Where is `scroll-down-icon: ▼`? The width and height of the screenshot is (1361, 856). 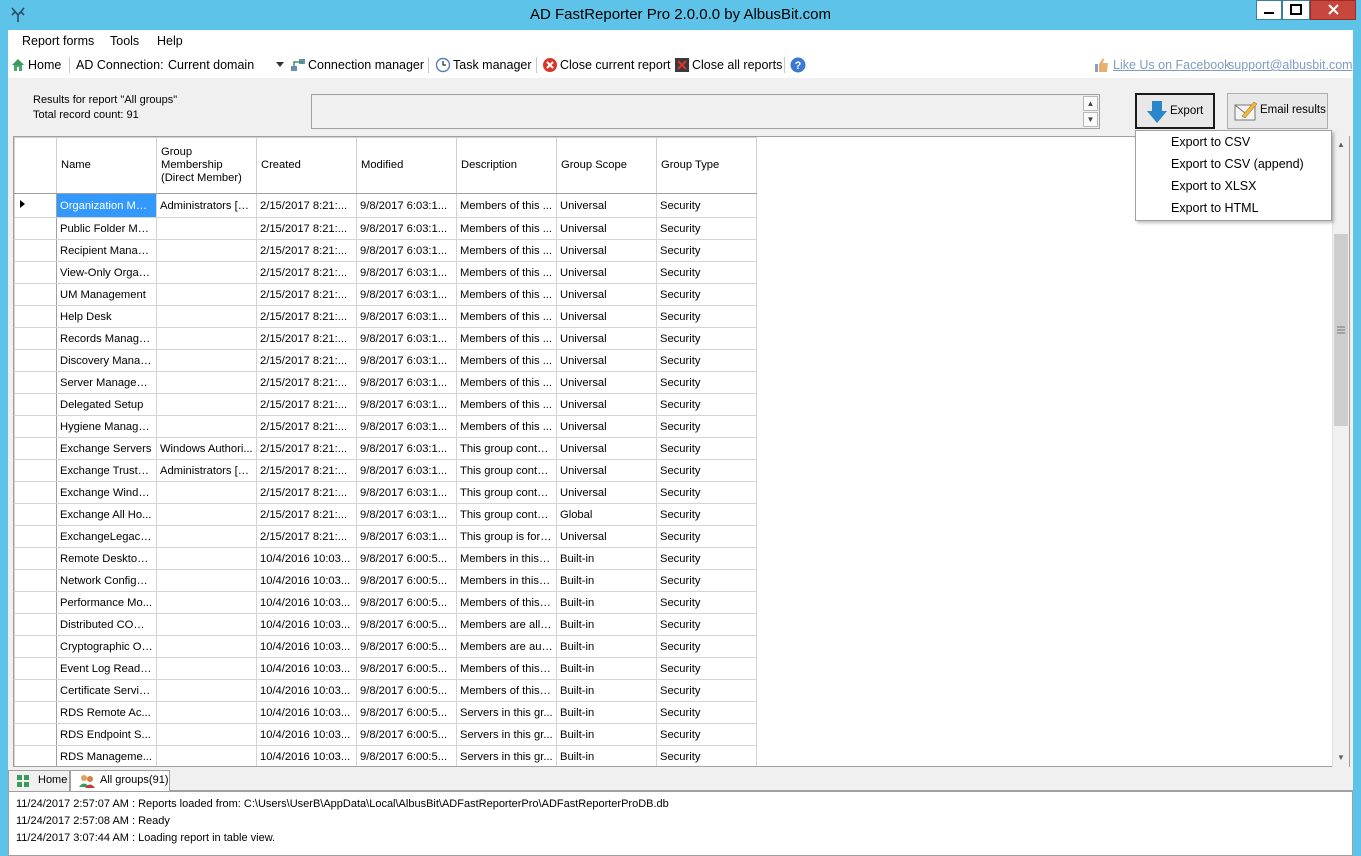
scroll-down-icon: ▼ is located at coordinates (1090, 119).